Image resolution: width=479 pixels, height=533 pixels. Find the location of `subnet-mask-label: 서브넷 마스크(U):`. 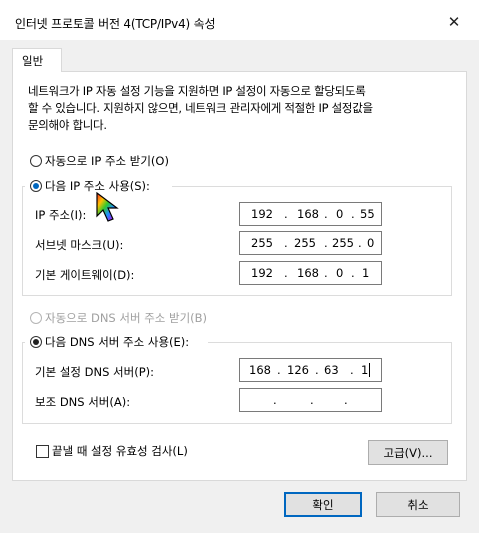

subnet-mask-label: 서브넷 마스크(U): is located at coordinates (79, 245).